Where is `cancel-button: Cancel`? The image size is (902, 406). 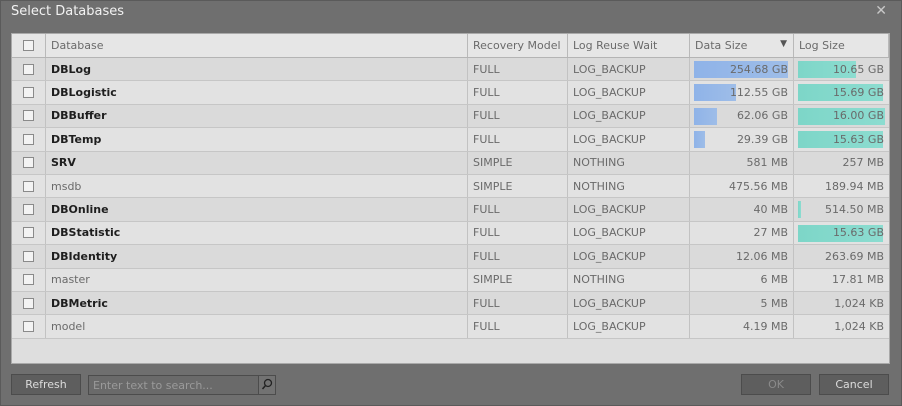 cancel-button: Cancel is located at coordinates (854, 384).